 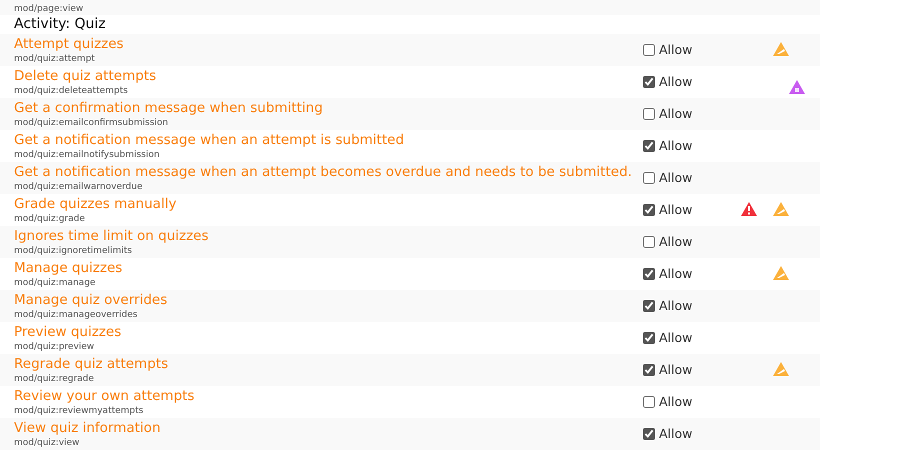 I want to click on section-title: Activity: Quiz, so click(x=60, y=24).